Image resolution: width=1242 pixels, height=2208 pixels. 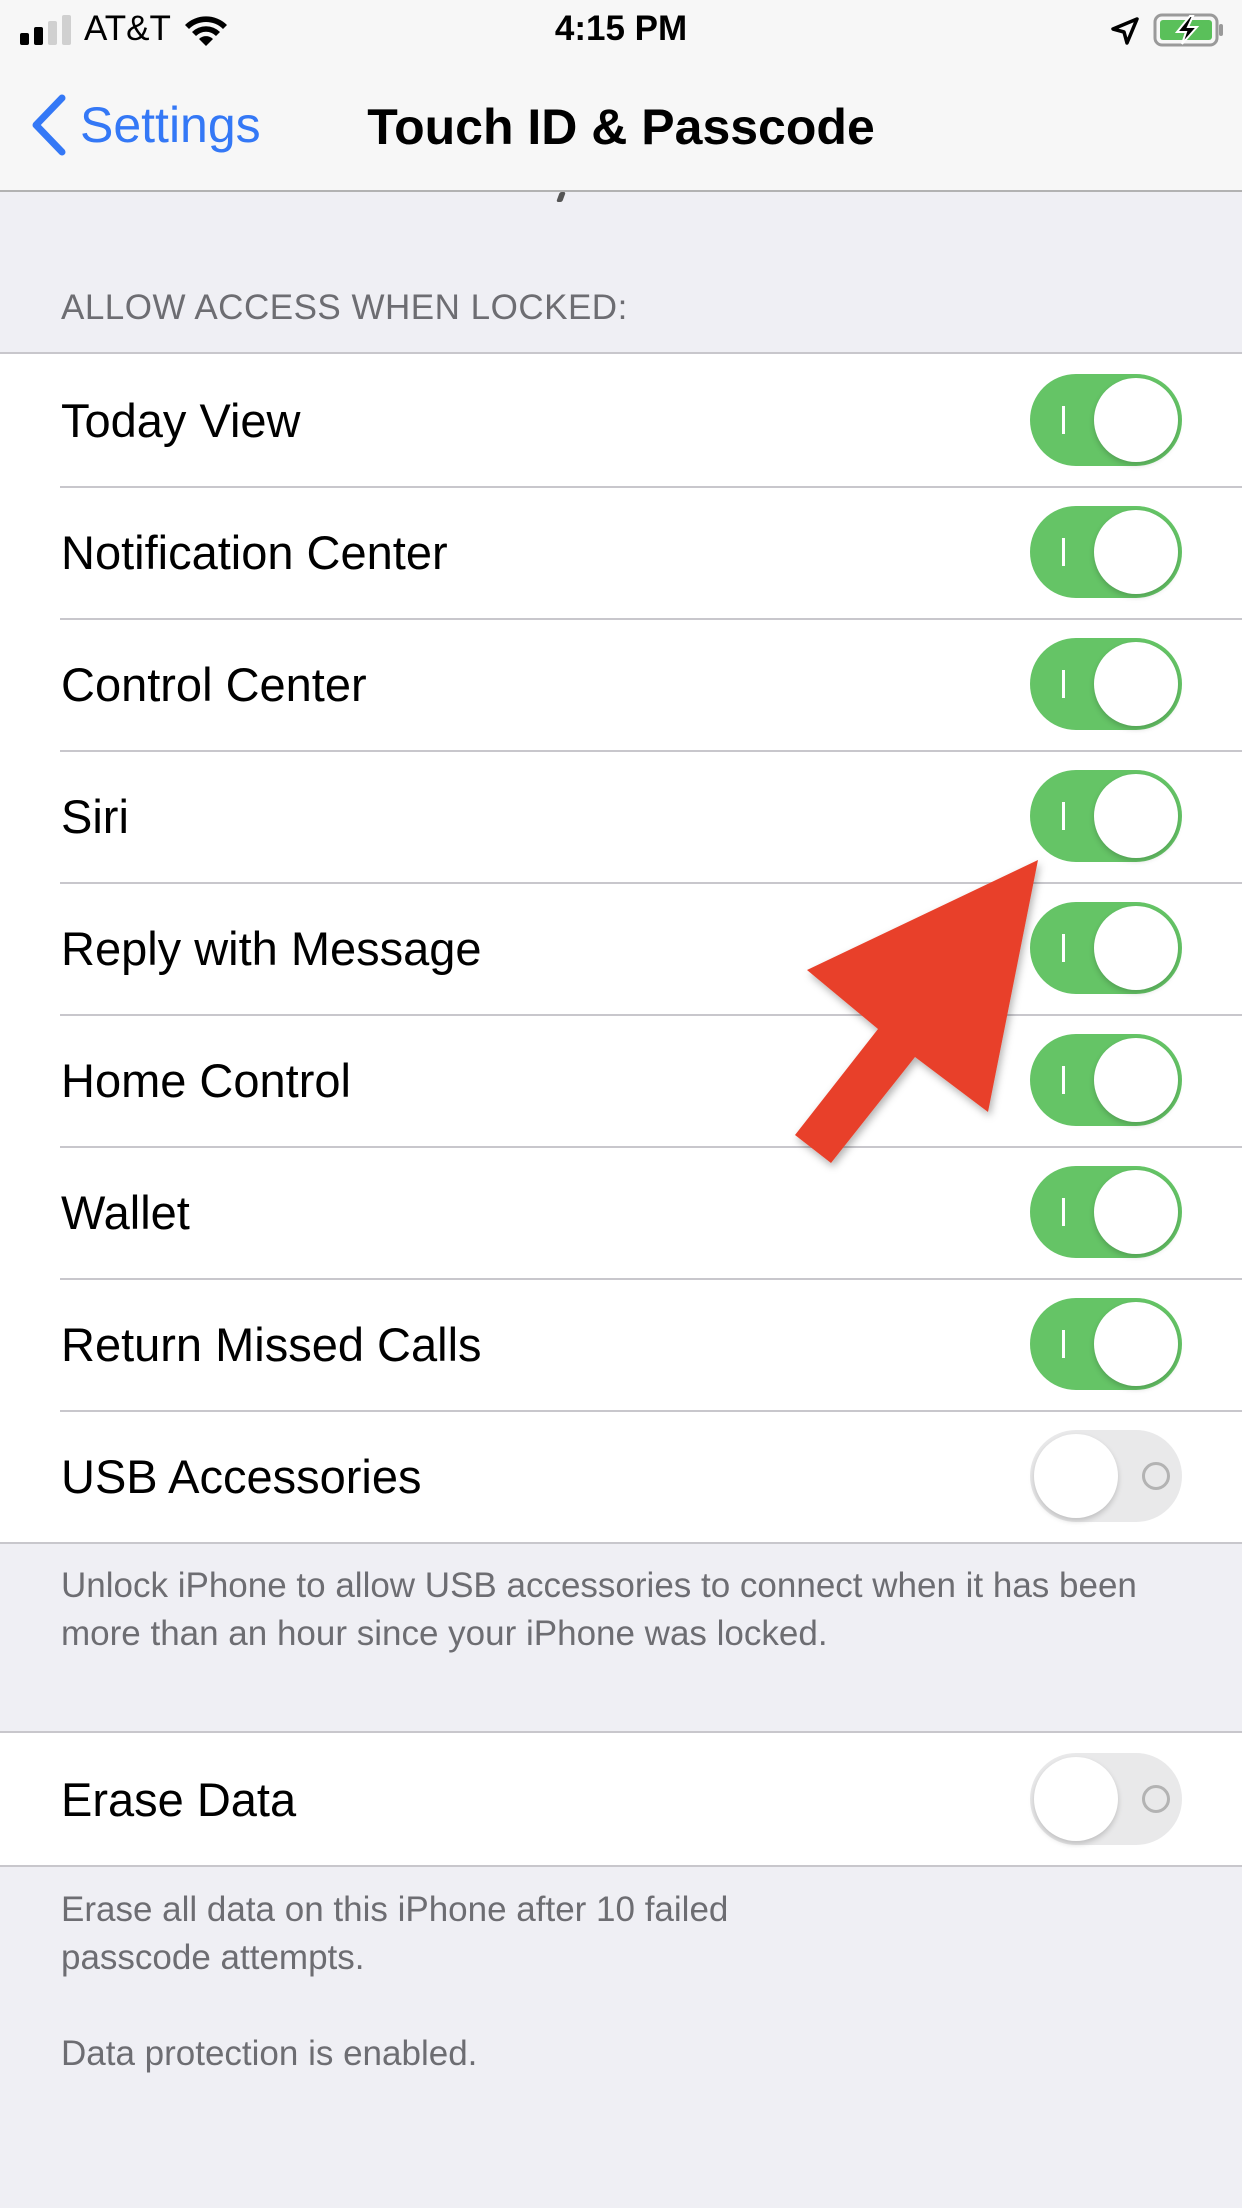 I want to click on wallet-toggle, so click(x=1106, y=1212).